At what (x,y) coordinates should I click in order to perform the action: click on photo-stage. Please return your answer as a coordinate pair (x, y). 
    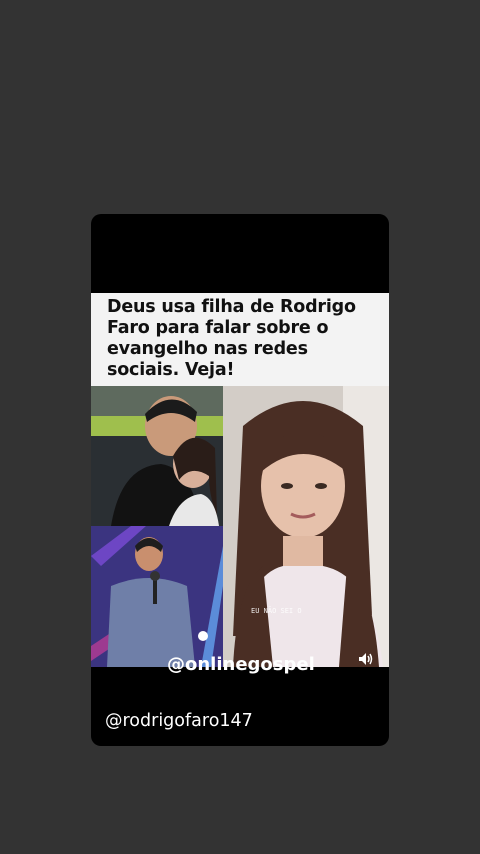
    Looking at the image, I should click on (157, 596).